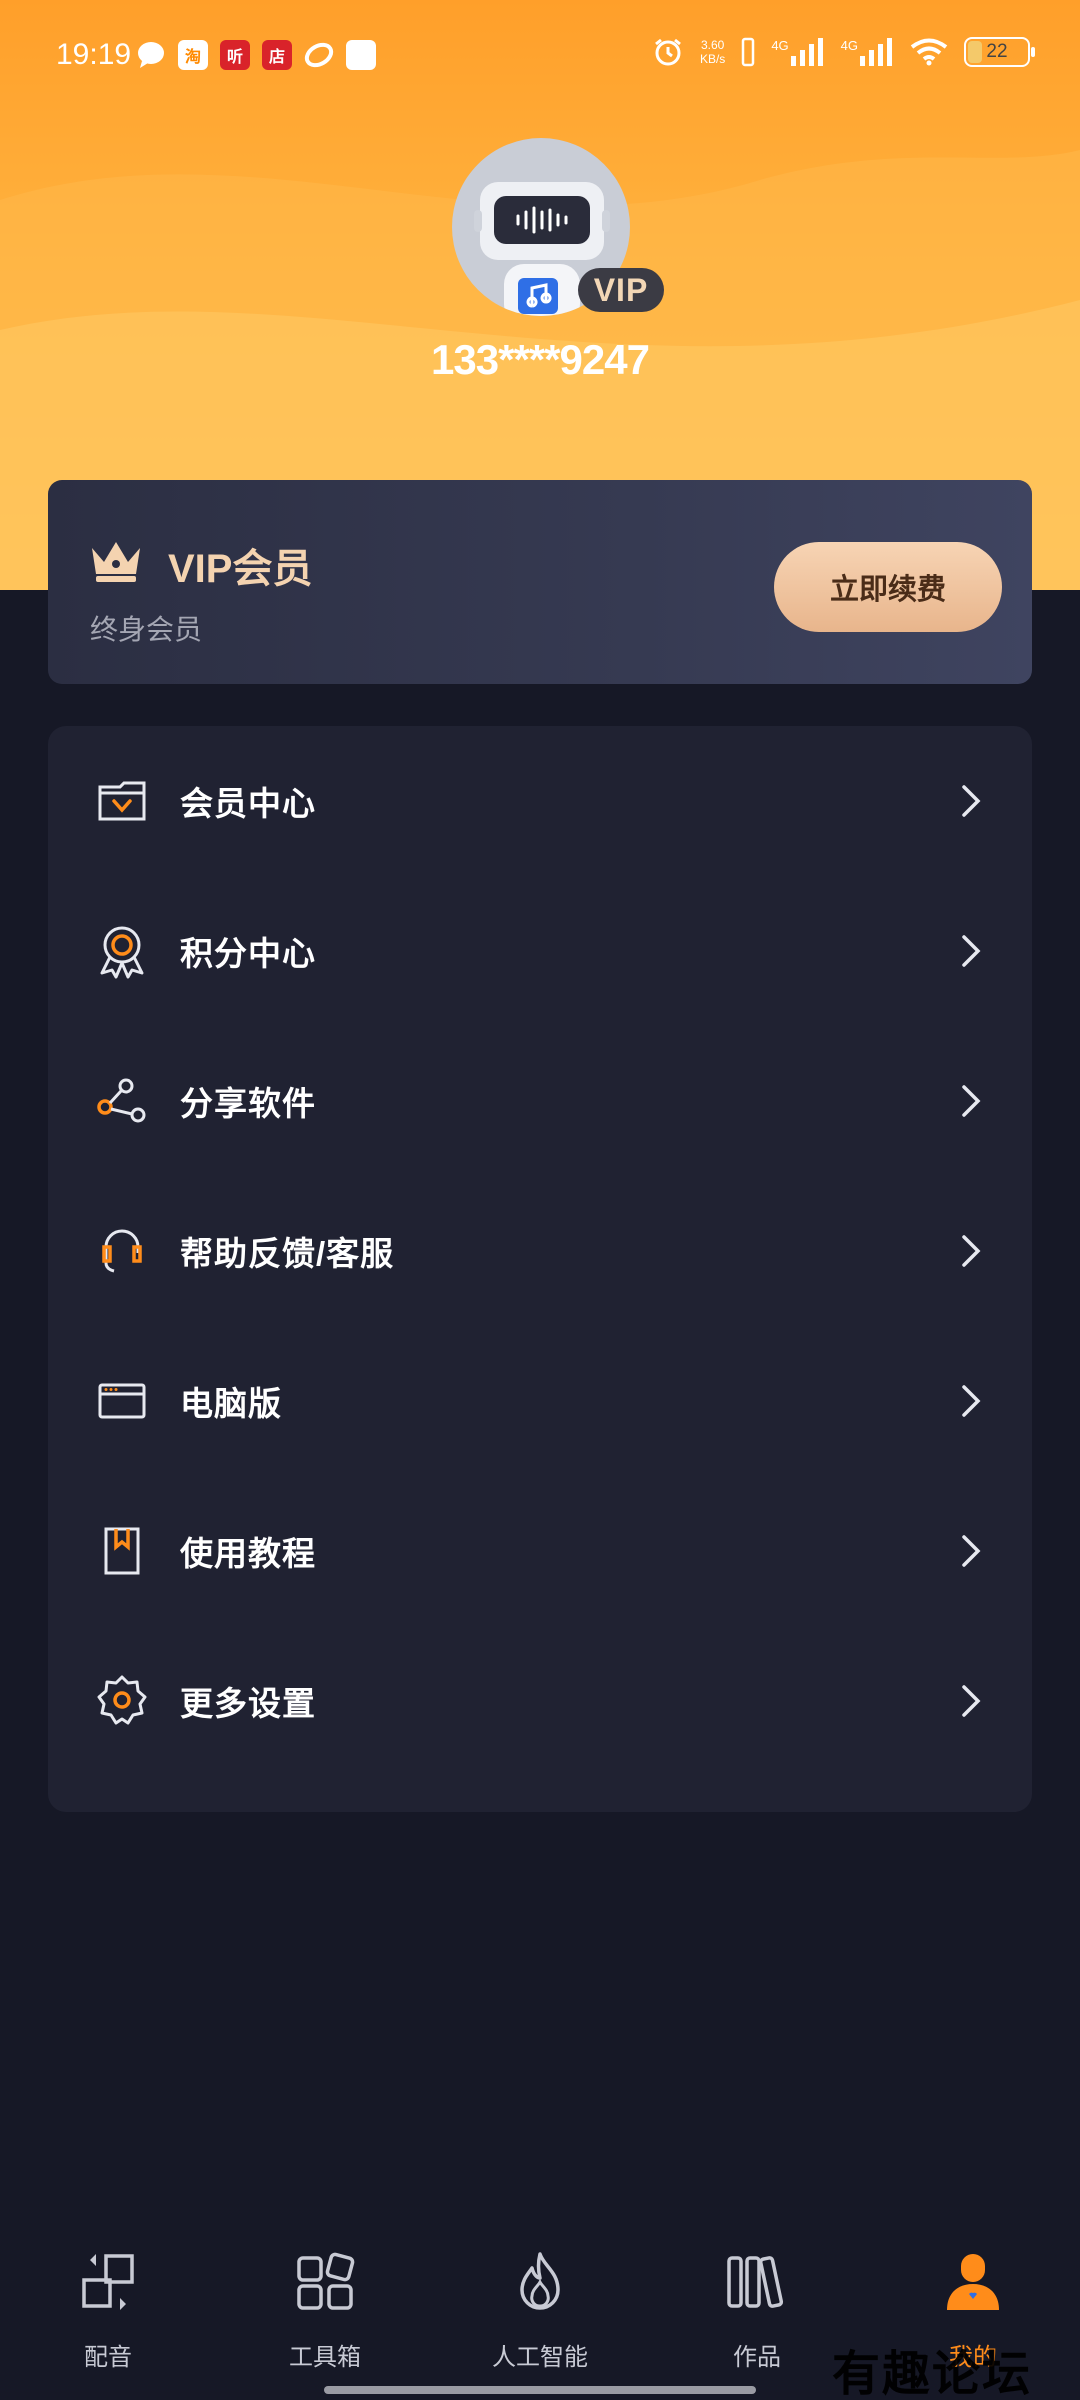 The image size is (1080, 2400). I want to click on vip-tag: VIP, so click(621, 290).